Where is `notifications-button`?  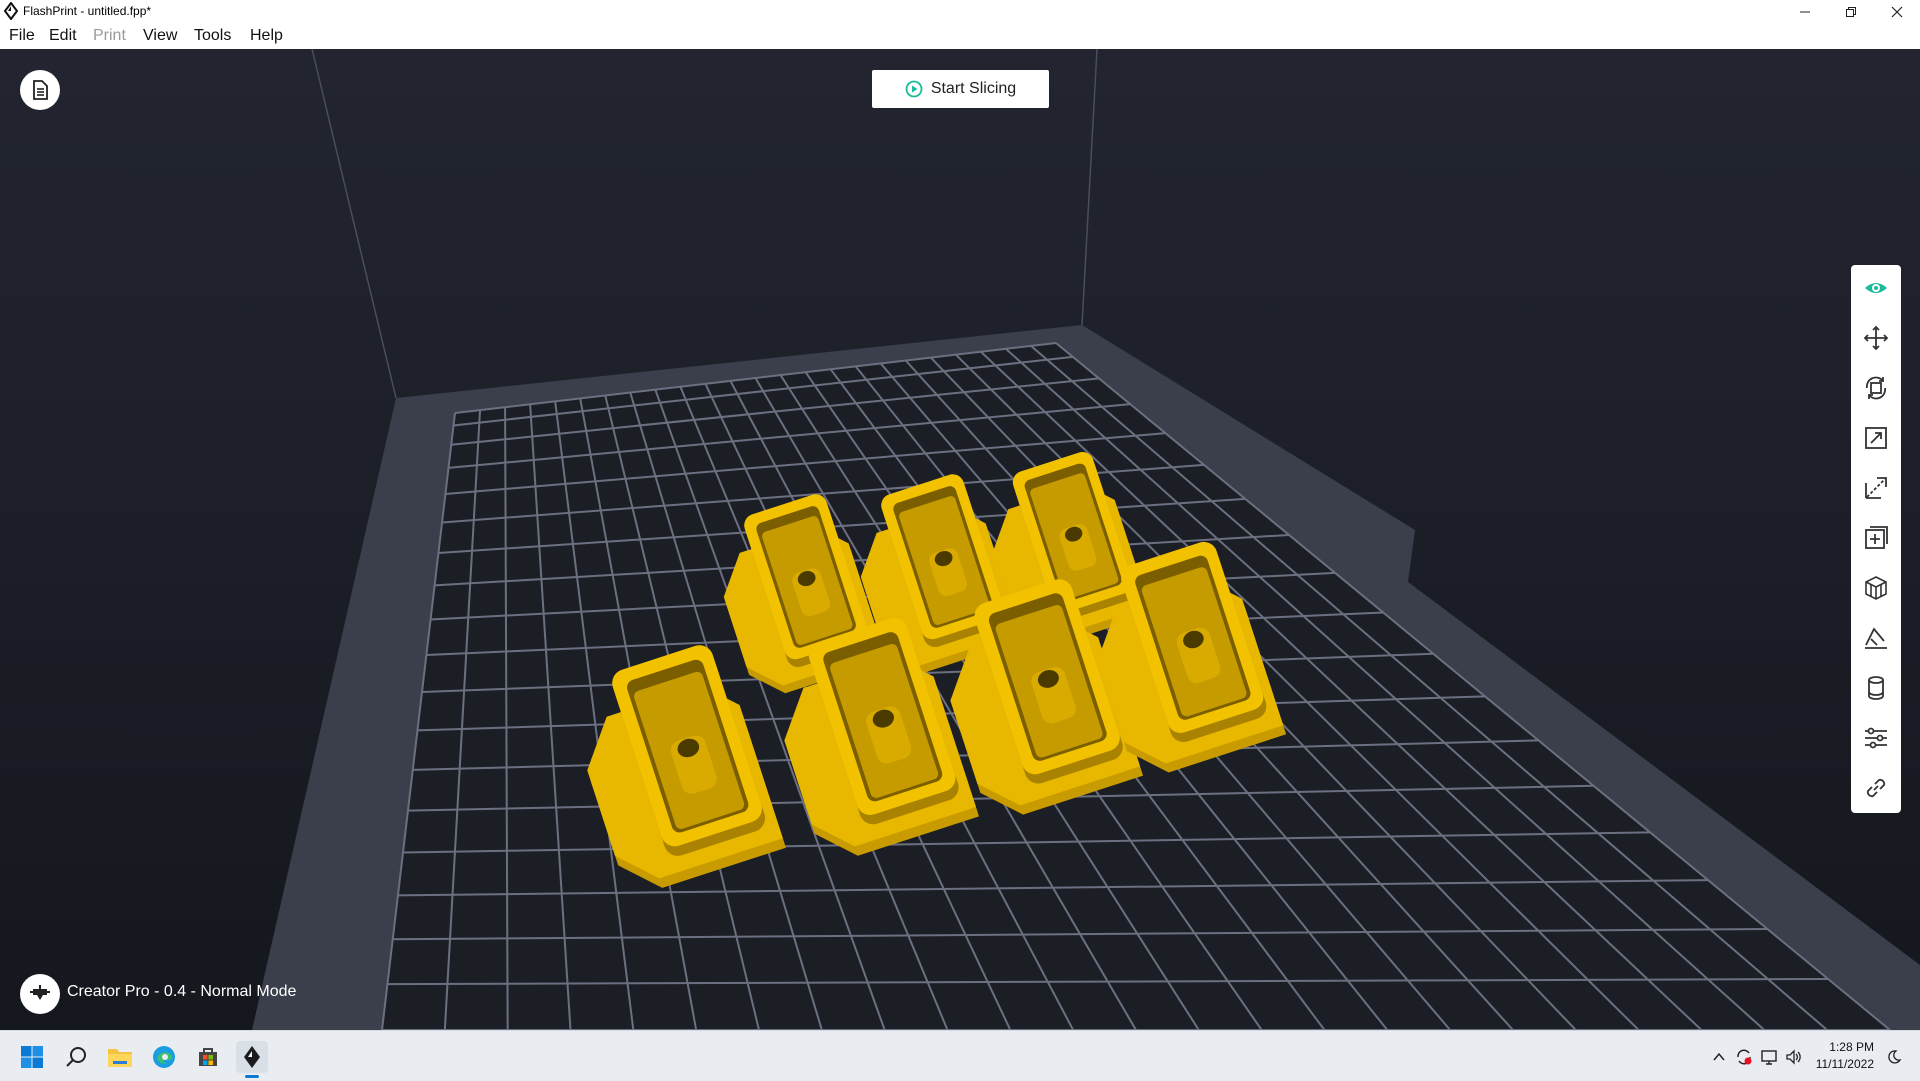
notifications-button is located at coordinates (1894, 1057).